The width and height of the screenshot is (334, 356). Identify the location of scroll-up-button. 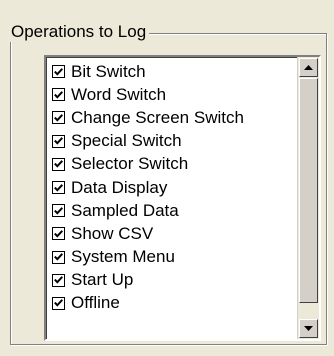
(308, 67).